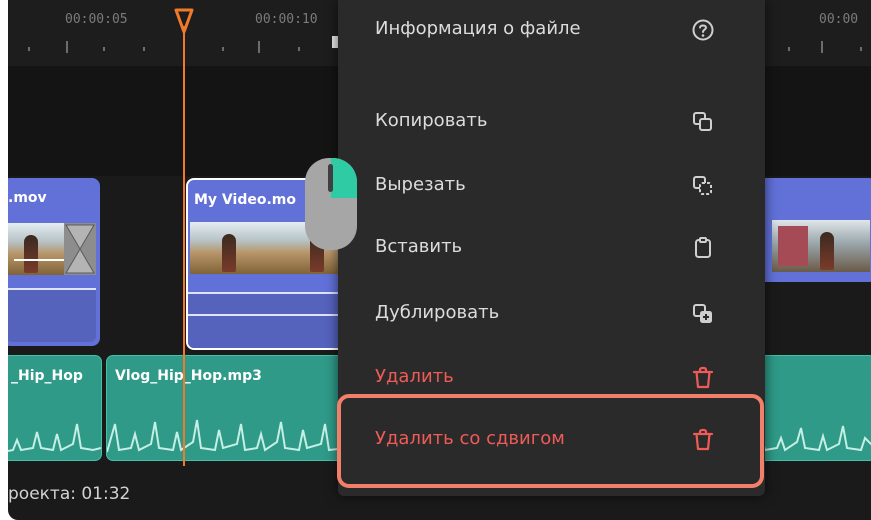 This screenshot has width=871, height=520. What do you see at coordinates (47, 376) in the screenshot?
I see `audio-clip-title: _Hip_Hop` at bounding box center [47, 376].